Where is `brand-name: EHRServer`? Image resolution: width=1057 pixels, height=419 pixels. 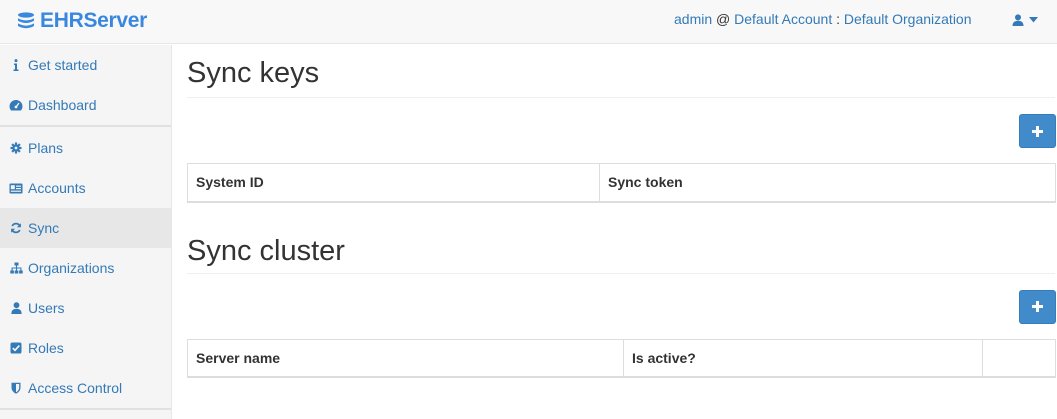
brand-name: EHRServer is located at coordinates (94, 20).